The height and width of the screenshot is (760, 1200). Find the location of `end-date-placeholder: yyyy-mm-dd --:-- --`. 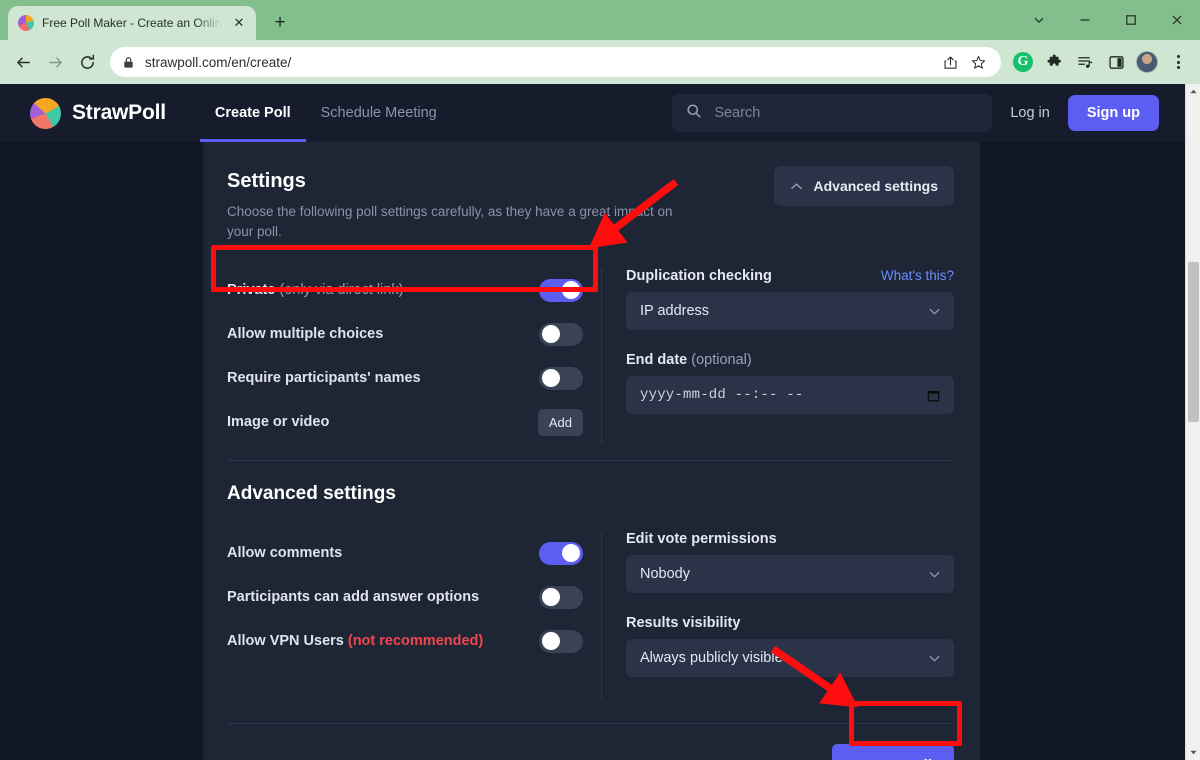

end-date-placeholder: yyyy-mm-dd --:-- -- is located at coordinates (722, 395).